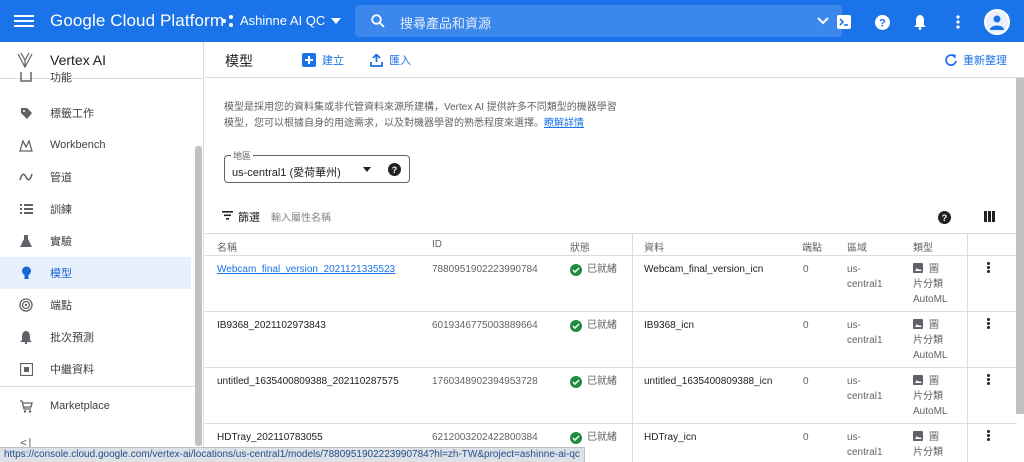  I want to click on region-select: 地區 us-central1 (愛荷華州) ?, so click(317, 166).